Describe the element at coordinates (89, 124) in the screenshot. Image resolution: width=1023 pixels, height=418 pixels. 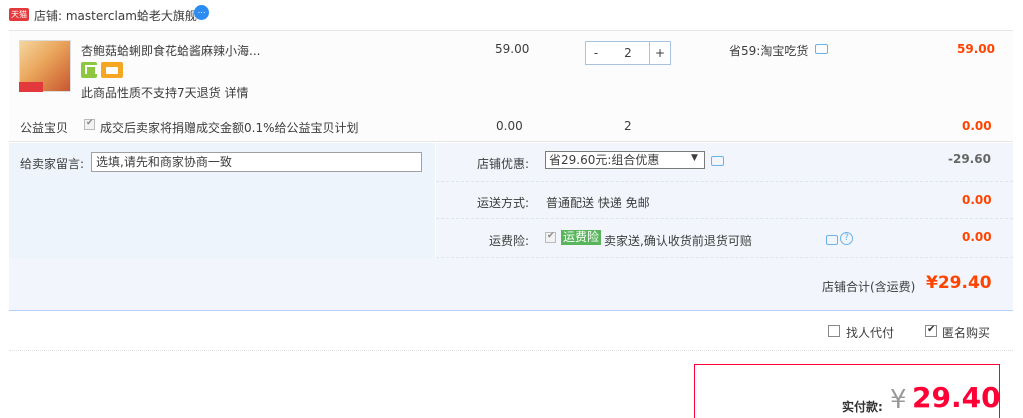
I see `charity-checkbox` at that location.